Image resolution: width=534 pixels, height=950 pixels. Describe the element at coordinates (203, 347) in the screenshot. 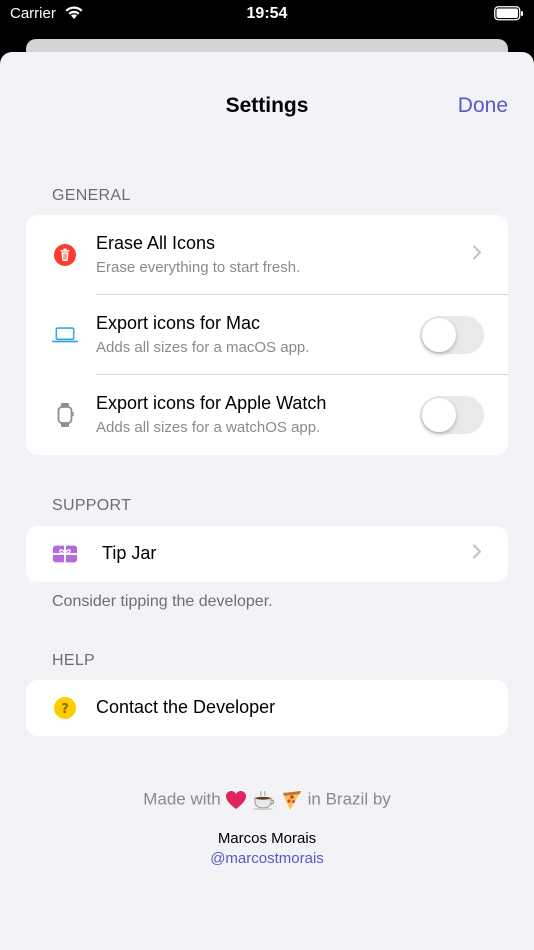

I see `export-mac-subtitle: Adds all sizes for a macOS app.` at that location.